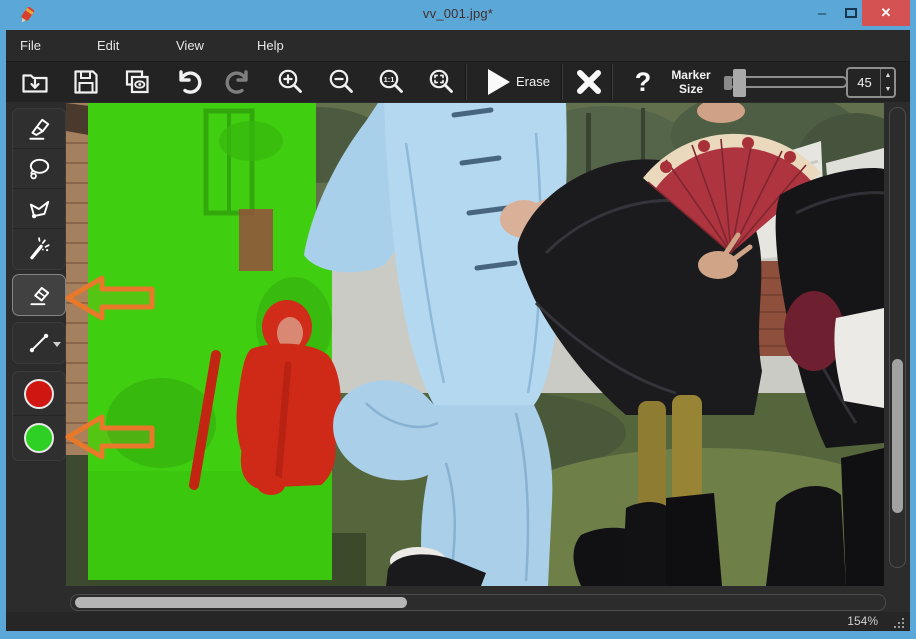  I want to click on magnifier-plus-icon, so click(290, 81).